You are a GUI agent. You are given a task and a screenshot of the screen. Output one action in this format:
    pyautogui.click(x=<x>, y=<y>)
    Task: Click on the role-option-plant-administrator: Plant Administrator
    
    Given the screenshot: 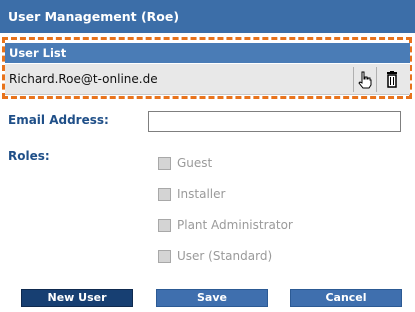 What is the action you would take?
    pyautogui.click(x=225, y=225)
    